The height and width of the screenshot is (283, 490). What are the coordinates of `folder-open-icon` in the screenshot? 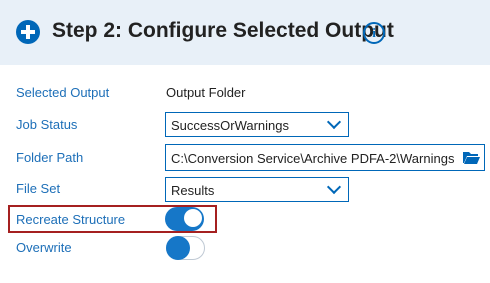 It's located at (471, 158).